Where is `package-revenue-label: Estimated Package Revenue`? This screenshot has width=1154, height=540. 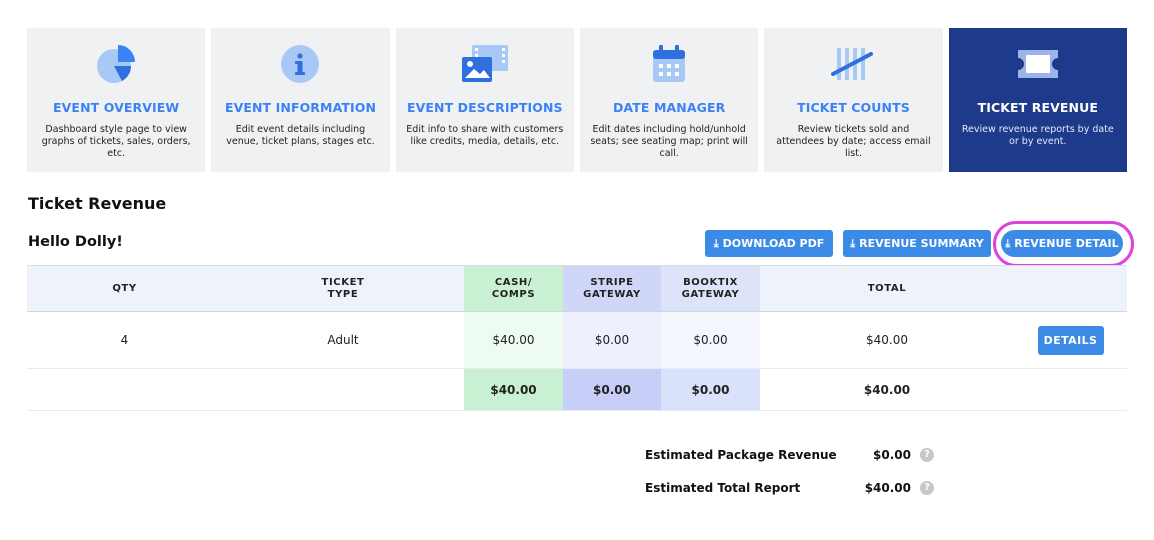
package-revenue-label: Estimated Package Revenue is located at coordinates (741, 454).